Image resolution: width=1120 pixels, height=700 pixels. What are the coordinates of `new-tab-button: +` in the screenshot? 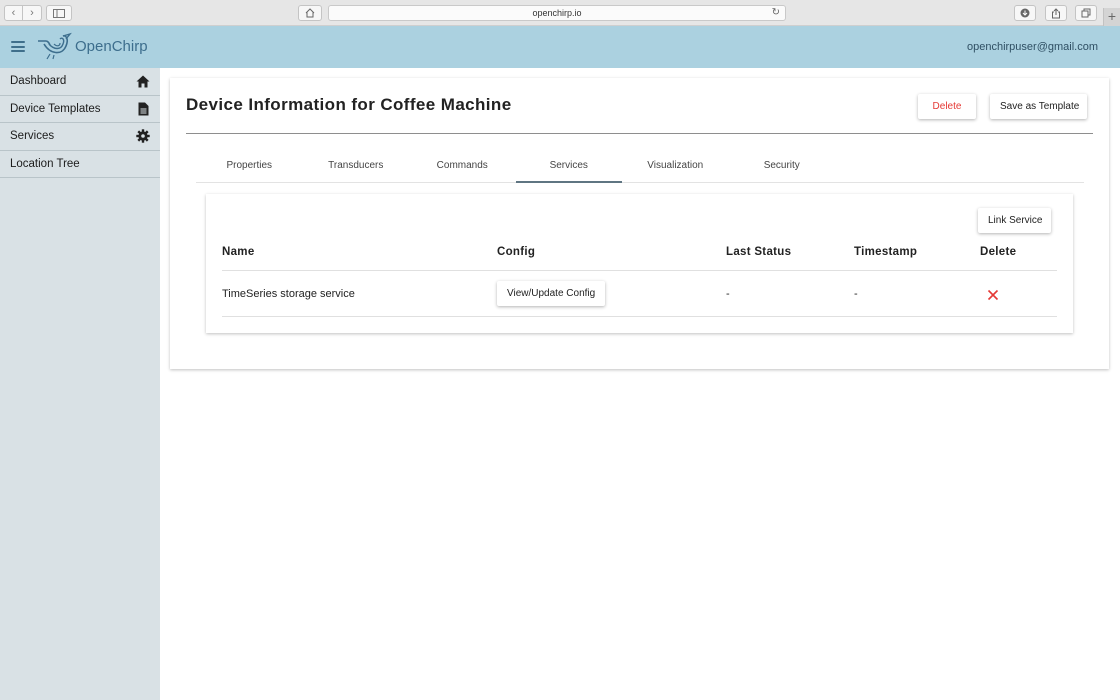 It's located at (1111, 17).